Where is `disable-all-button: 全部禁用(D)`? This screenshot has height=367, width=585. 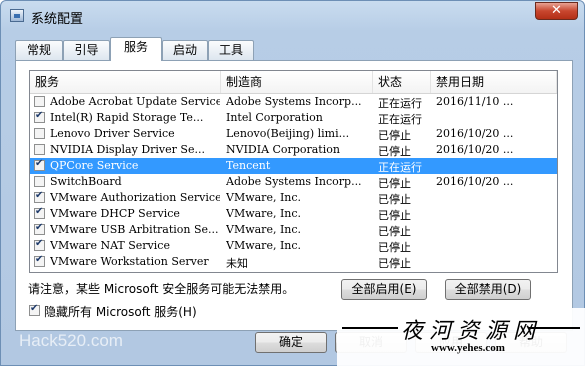 disable-all-button: 全部禁用(D) is located at coordinates (488, 289).